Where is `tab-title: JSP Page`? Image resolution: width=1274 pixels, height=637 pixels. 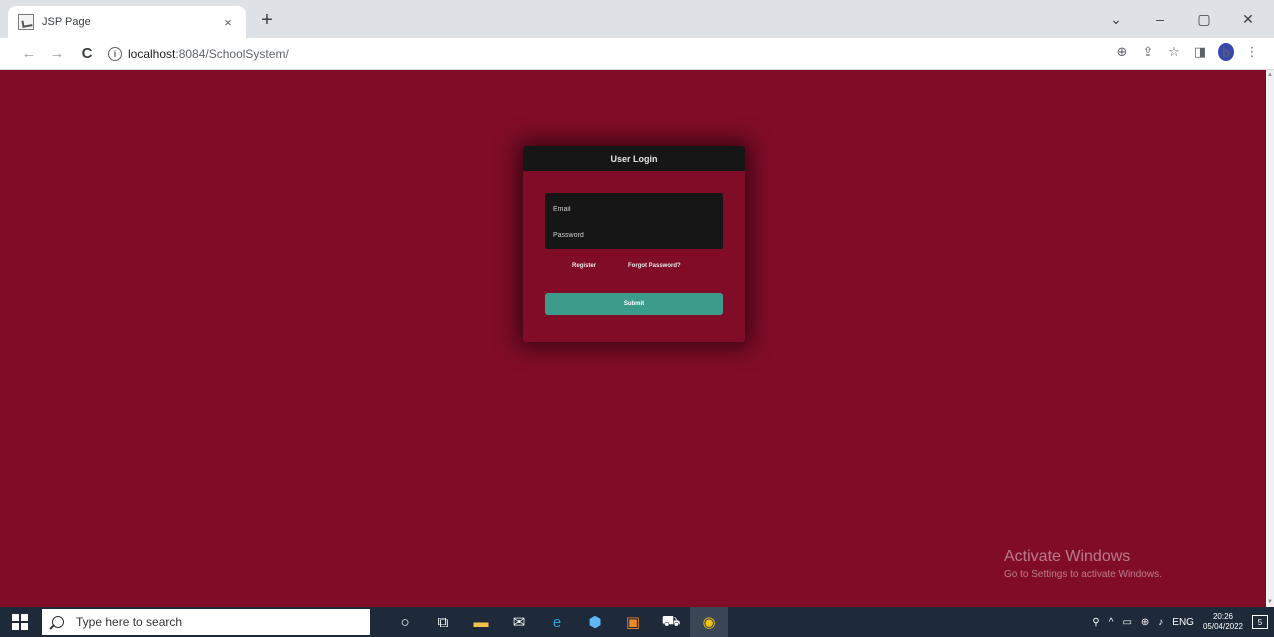 tab-title: JSP Page is located at coordinates (66, 22).